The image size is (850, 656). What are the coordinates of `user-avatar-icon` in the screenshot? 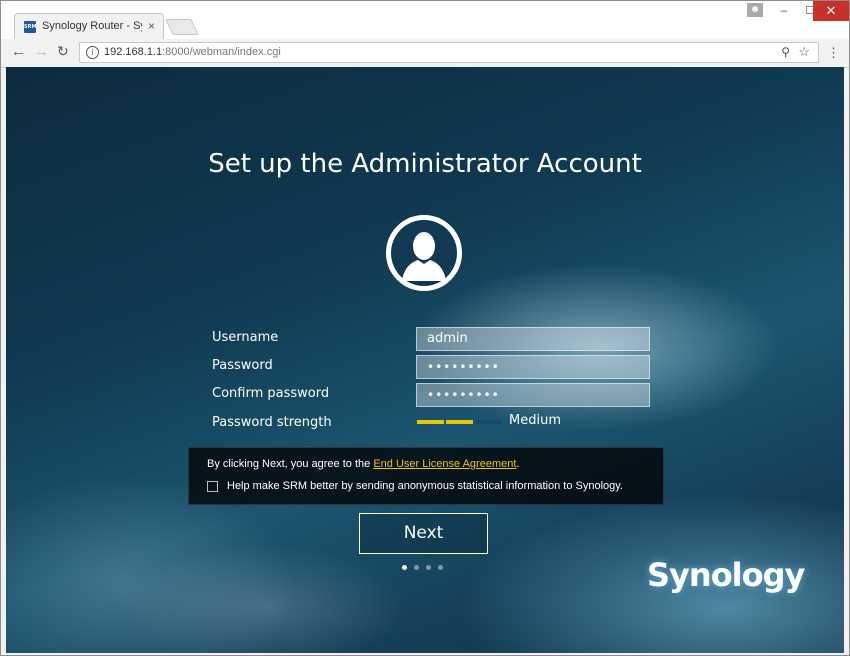 It's located at (424, 253).